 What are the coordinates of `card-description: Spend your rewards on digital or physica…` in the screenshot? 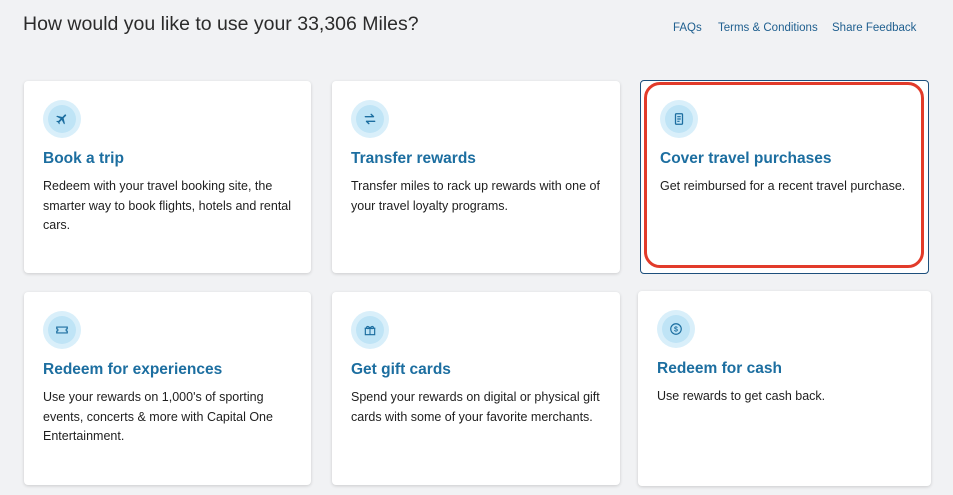 It's located at (475, 407).